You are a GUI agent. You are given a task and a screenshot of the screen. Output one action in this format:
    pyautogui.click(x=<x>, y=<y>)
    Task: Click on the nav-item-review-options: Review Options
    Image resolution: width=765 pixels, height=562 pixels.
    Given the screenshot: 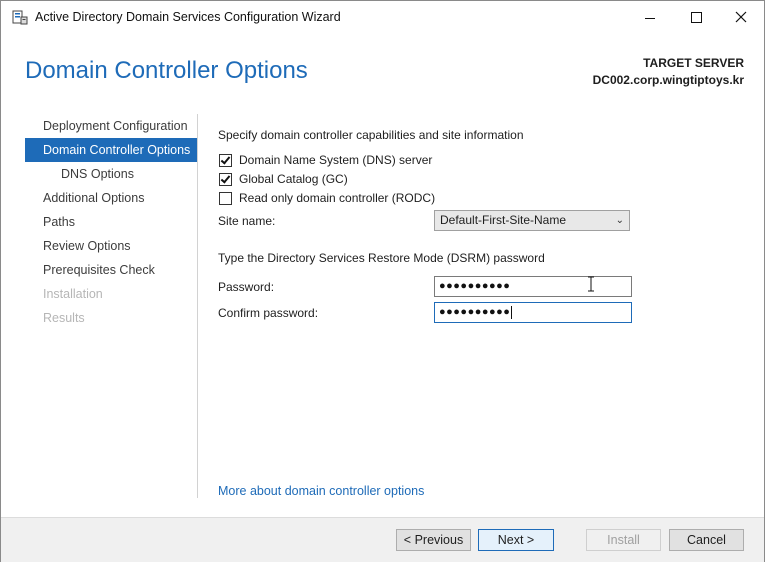 What is the action you would take?
    pyautogui.click(x=111, y=246)
    